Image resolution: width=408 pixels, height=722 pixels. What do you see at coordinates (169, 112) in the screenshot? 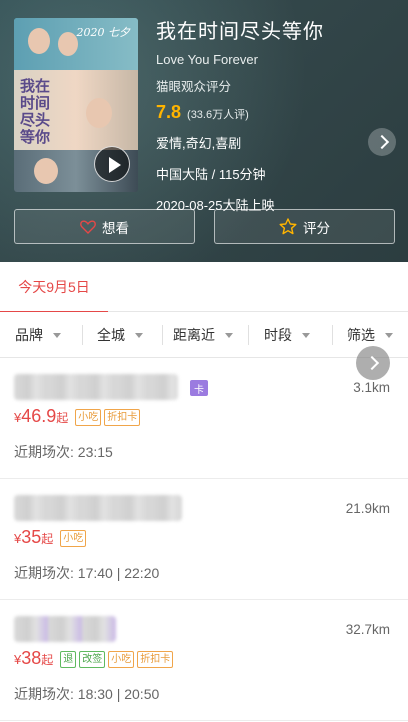
I see `score-value: 7.8` at bounding box center [169, 112].